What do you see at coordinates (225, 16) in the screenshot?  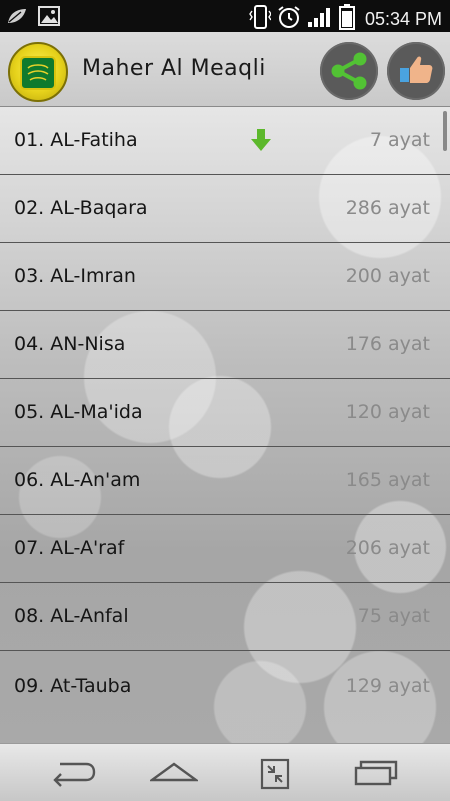 I see `status-bar: 05:34 PM` at bounding box center [225, 16].